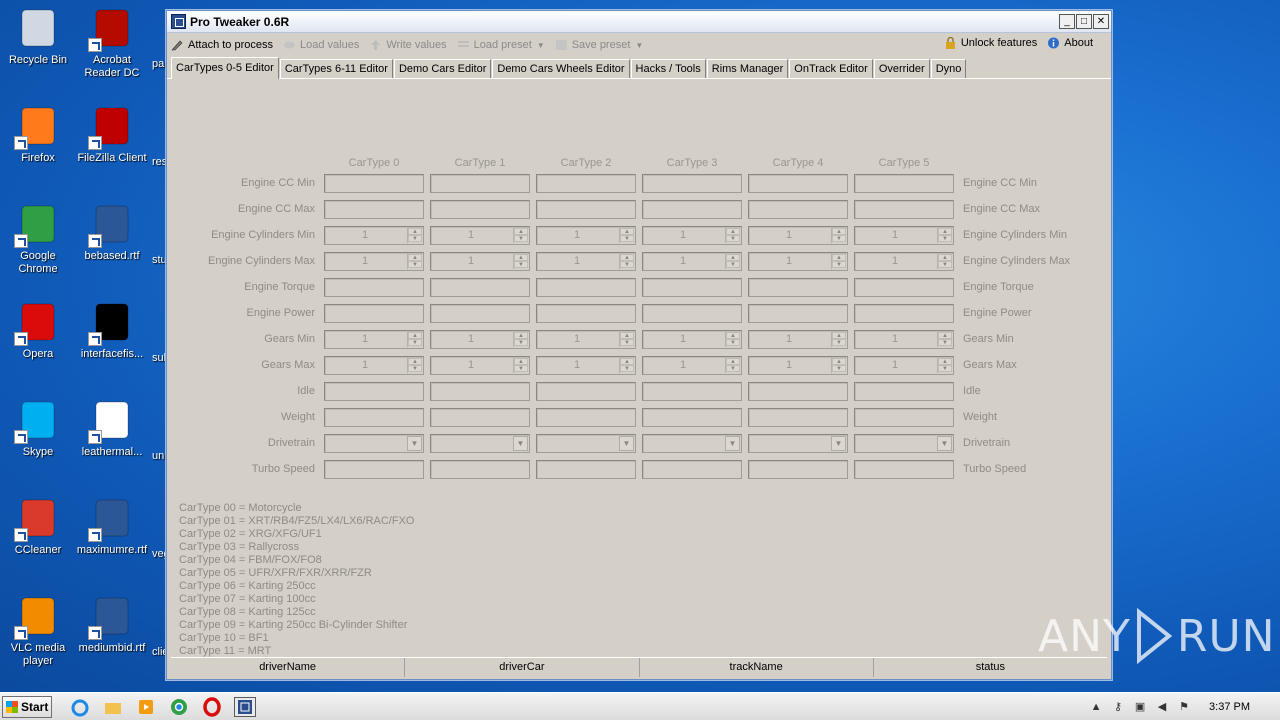 The image size is (1280, 720). What do you see at coordinates (1101, 21) in the screenshot?
I see `close-button: ✕` at bounding box center [1101, 21].